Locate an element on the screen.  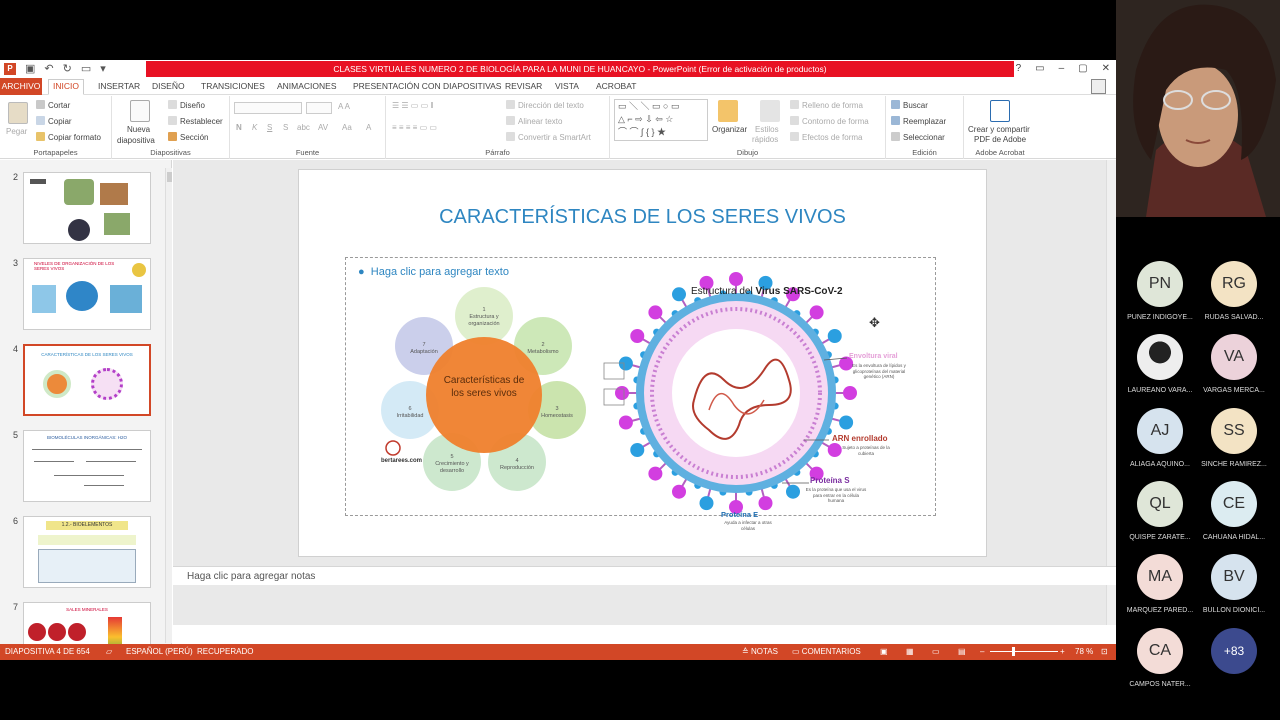
tab-presentacion: PRESENTACIÓN CON DIAPOSITIVAS is located at coordinates (427, 86).